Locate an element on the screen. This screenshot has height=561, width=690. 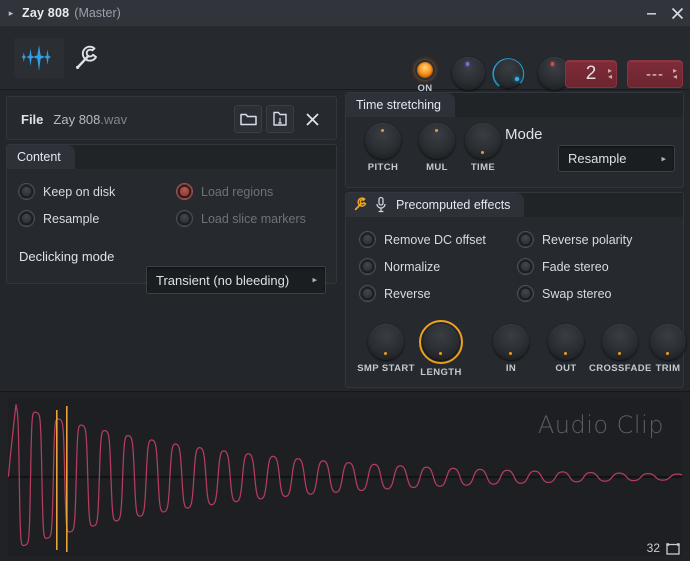
option-swap-stereo: Swap stereo is located at coordinates (564, 293).